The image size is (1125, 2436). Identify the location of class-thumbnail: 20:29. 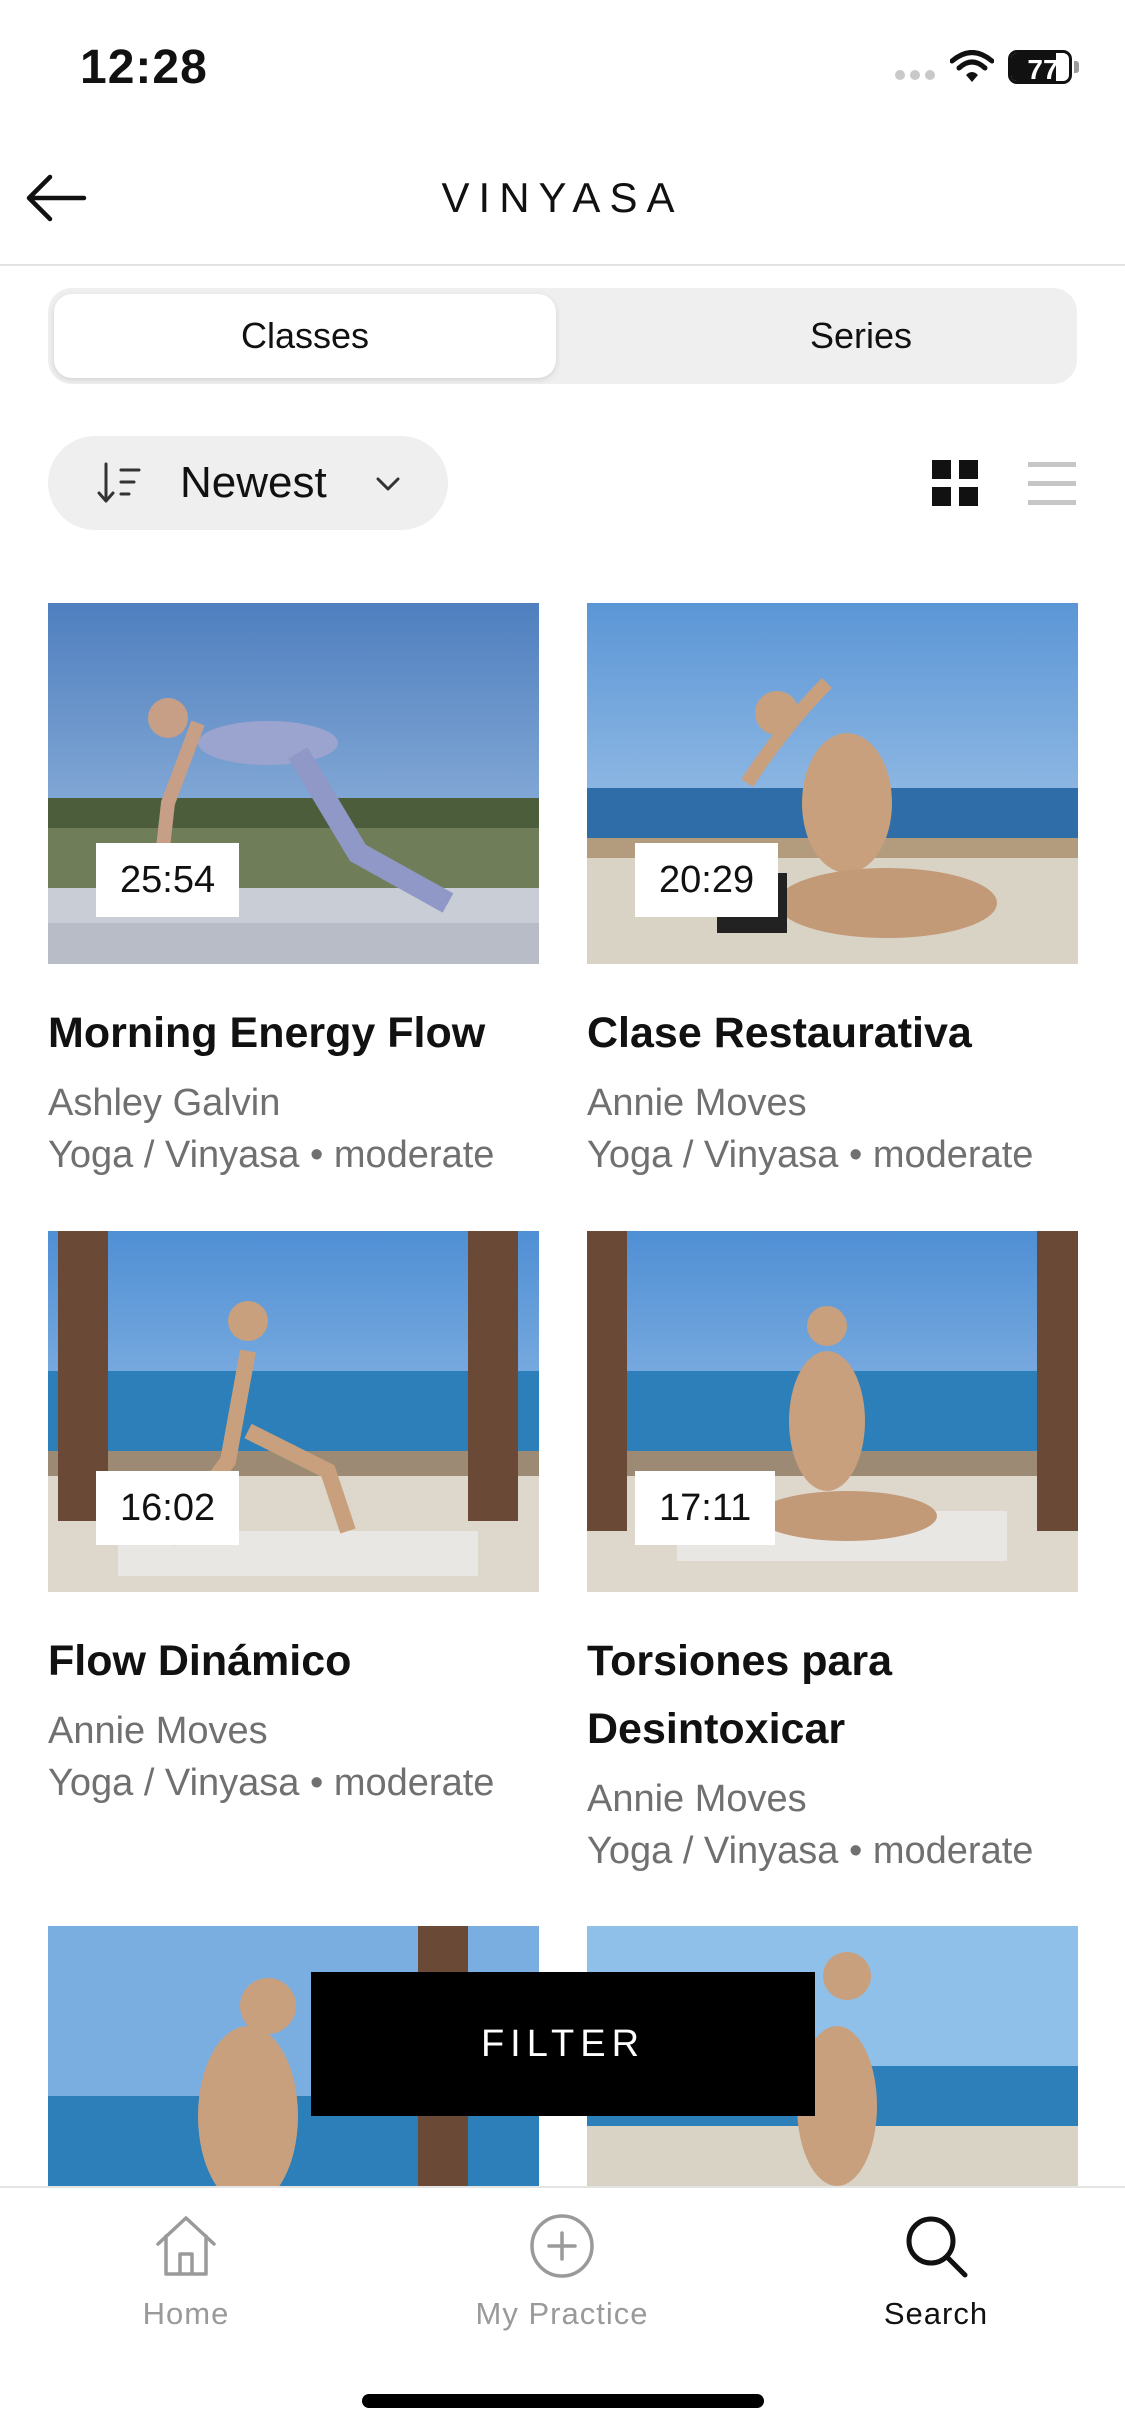
(832, 783).